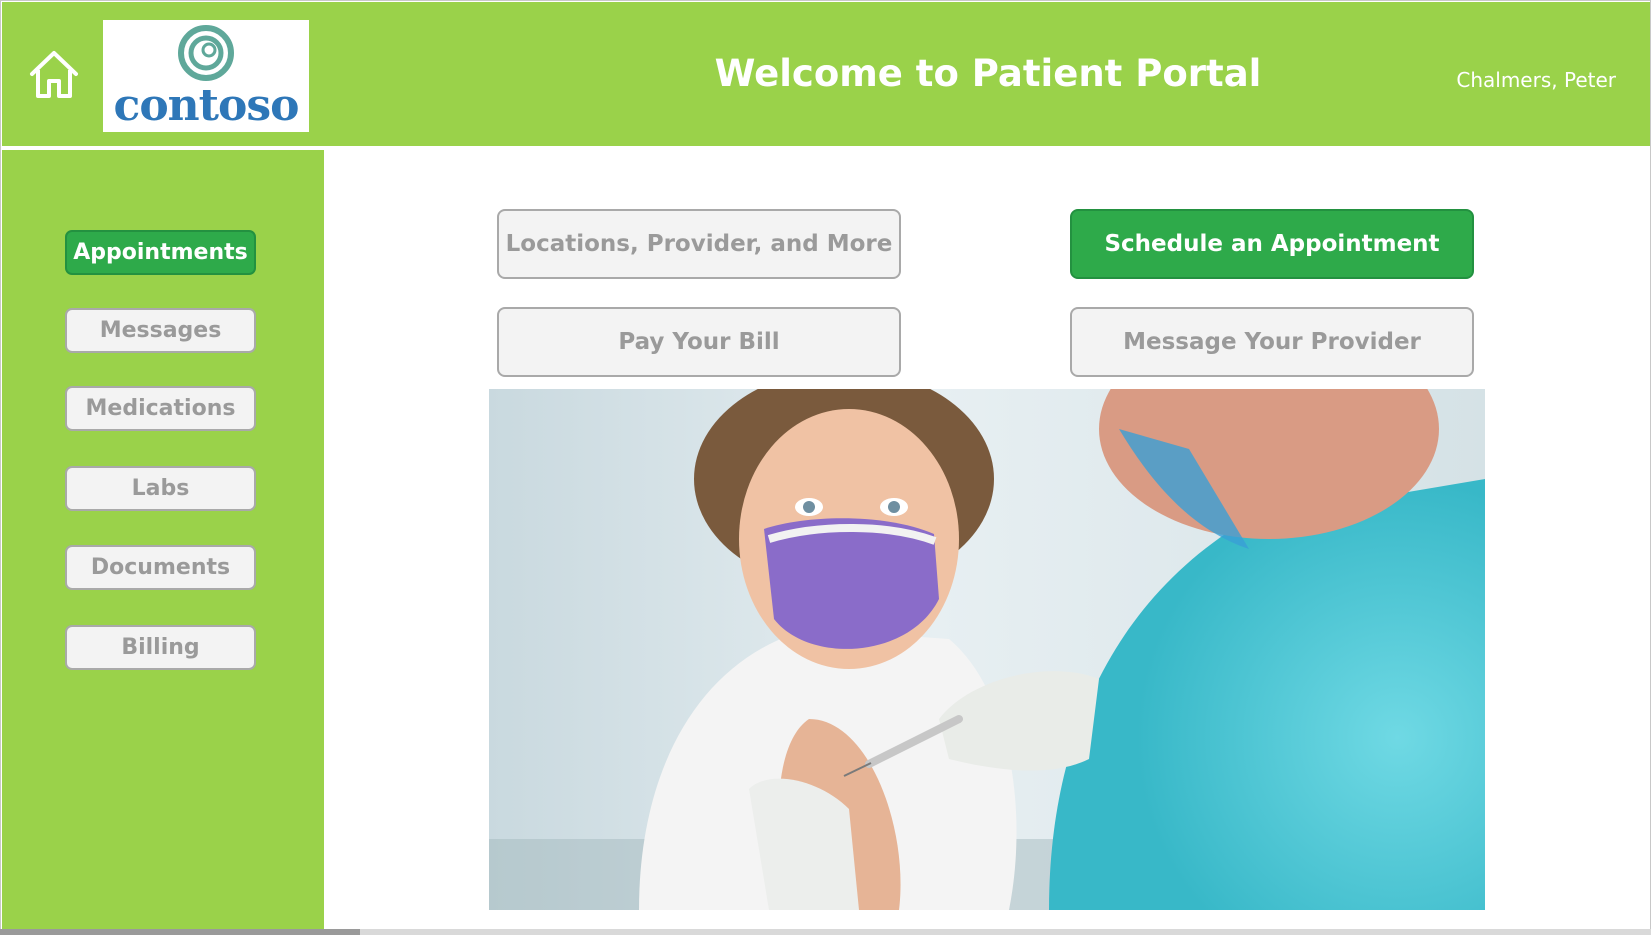  I want to click on schedule-appointment-button: Schedule an Appointment, so click(1272, 244).